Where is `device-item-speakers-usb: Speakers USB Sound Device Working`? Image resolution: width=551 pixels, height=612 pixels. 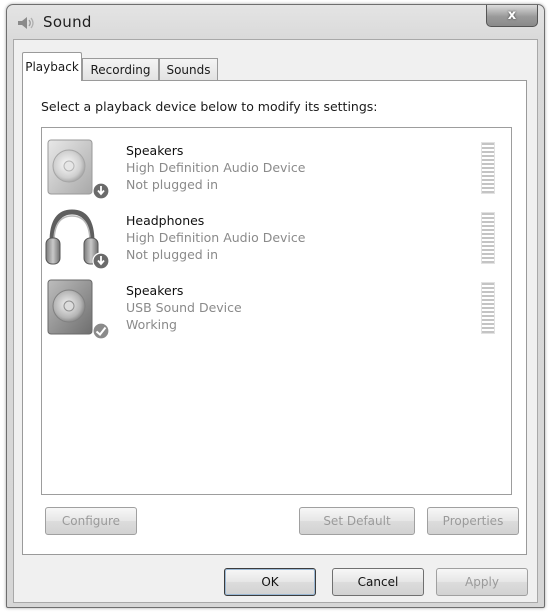 device-item-speakers-usb: Speakers USB Sound Device Working is located at coordinates (276, 310).